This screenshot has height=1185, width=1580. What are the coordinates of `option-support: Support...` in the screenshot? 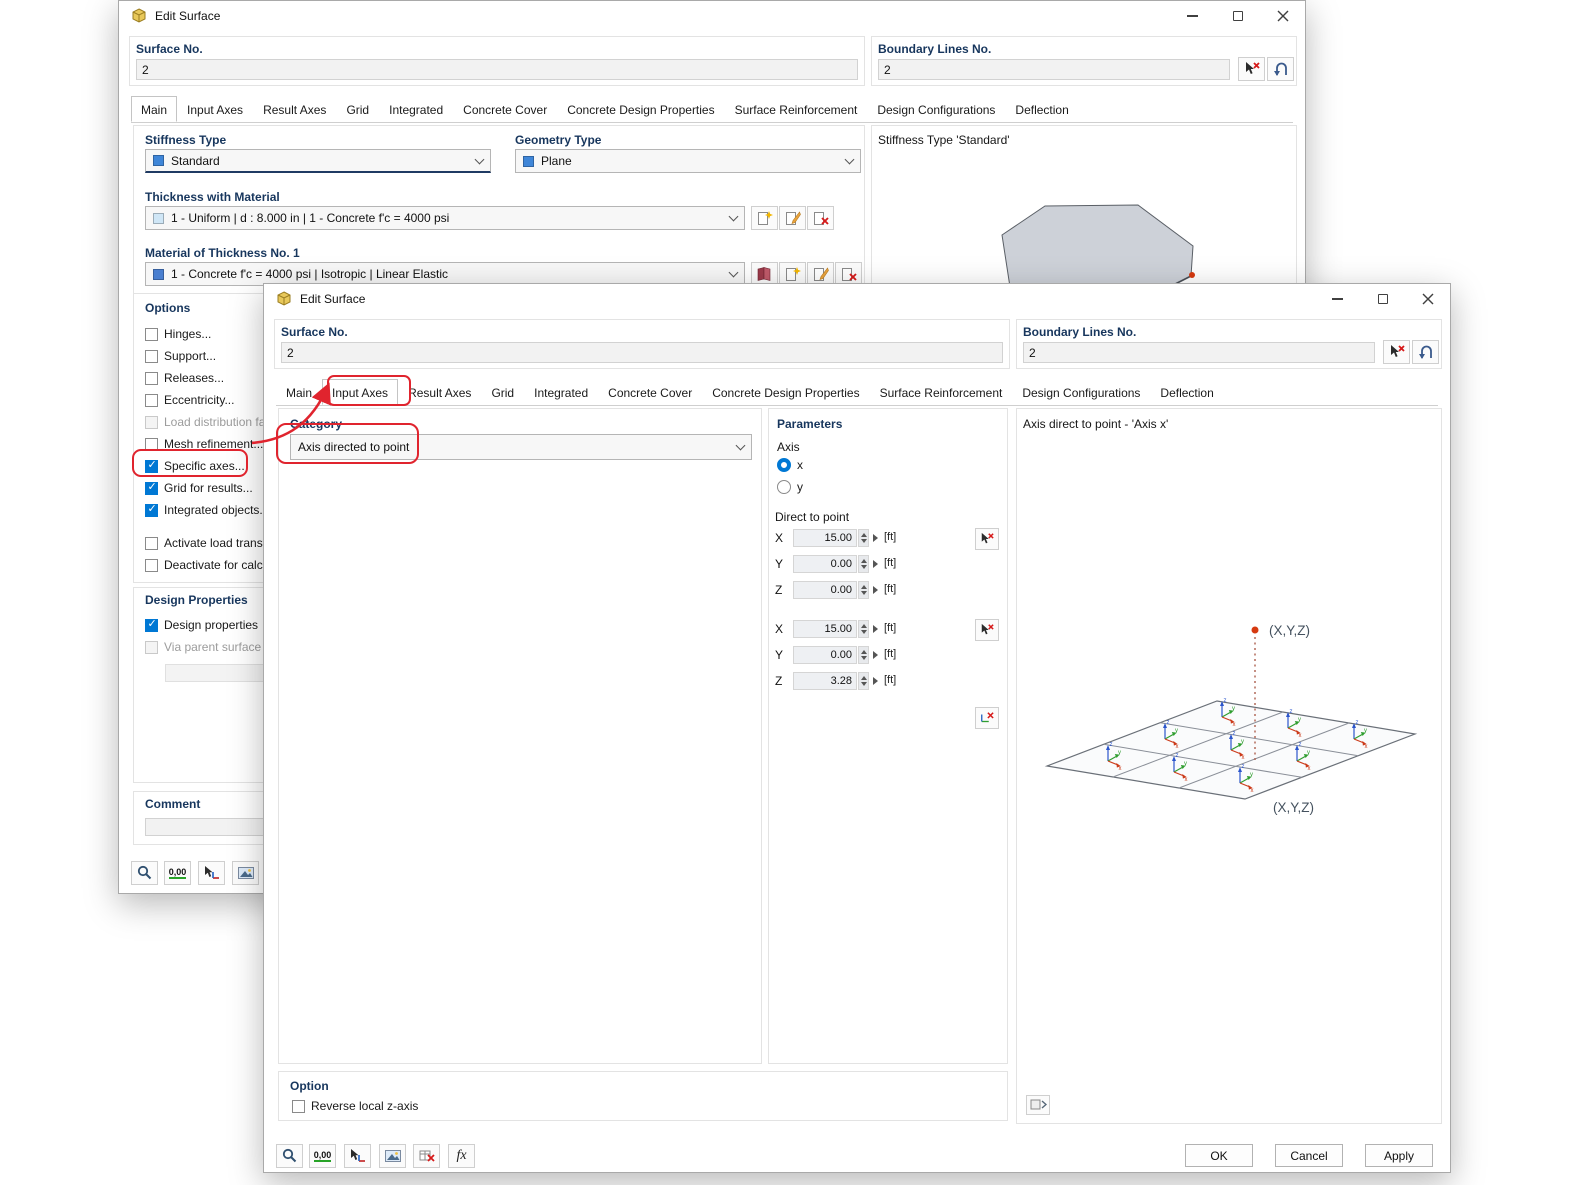 It's located at (180, 356).